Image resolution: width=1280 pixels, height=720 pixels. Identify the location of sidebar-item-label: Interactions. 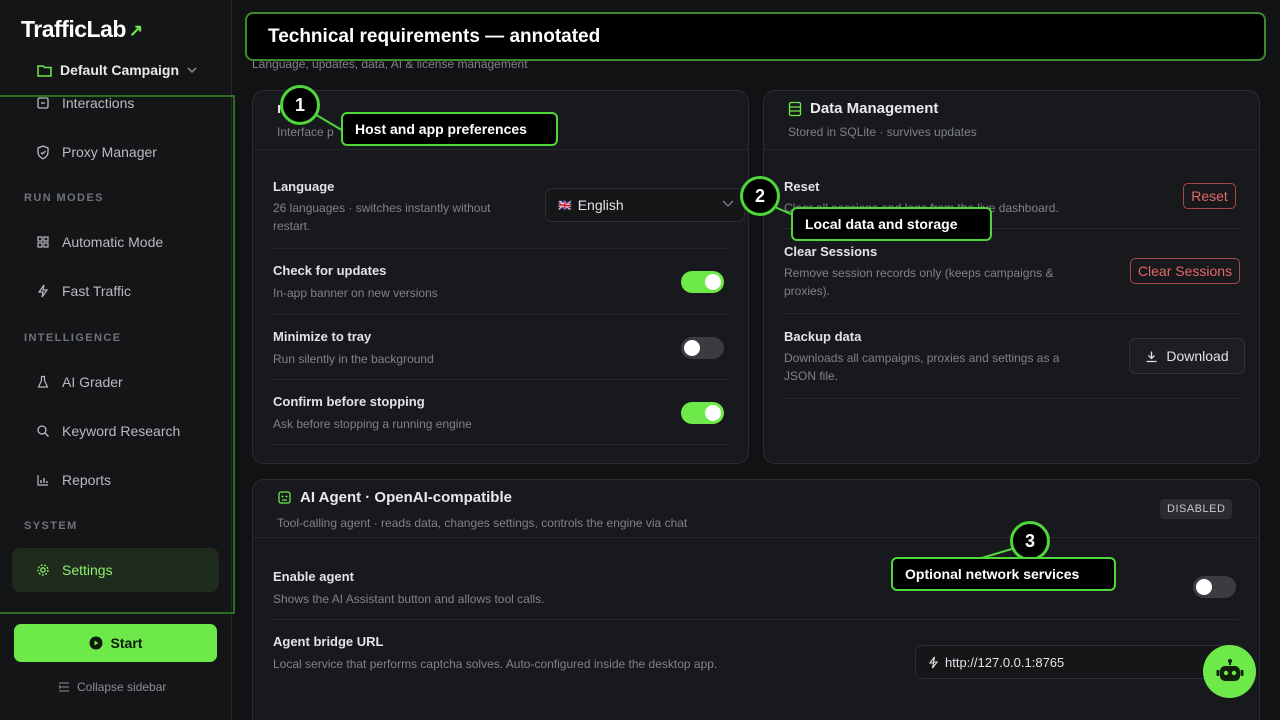
(98, 103).